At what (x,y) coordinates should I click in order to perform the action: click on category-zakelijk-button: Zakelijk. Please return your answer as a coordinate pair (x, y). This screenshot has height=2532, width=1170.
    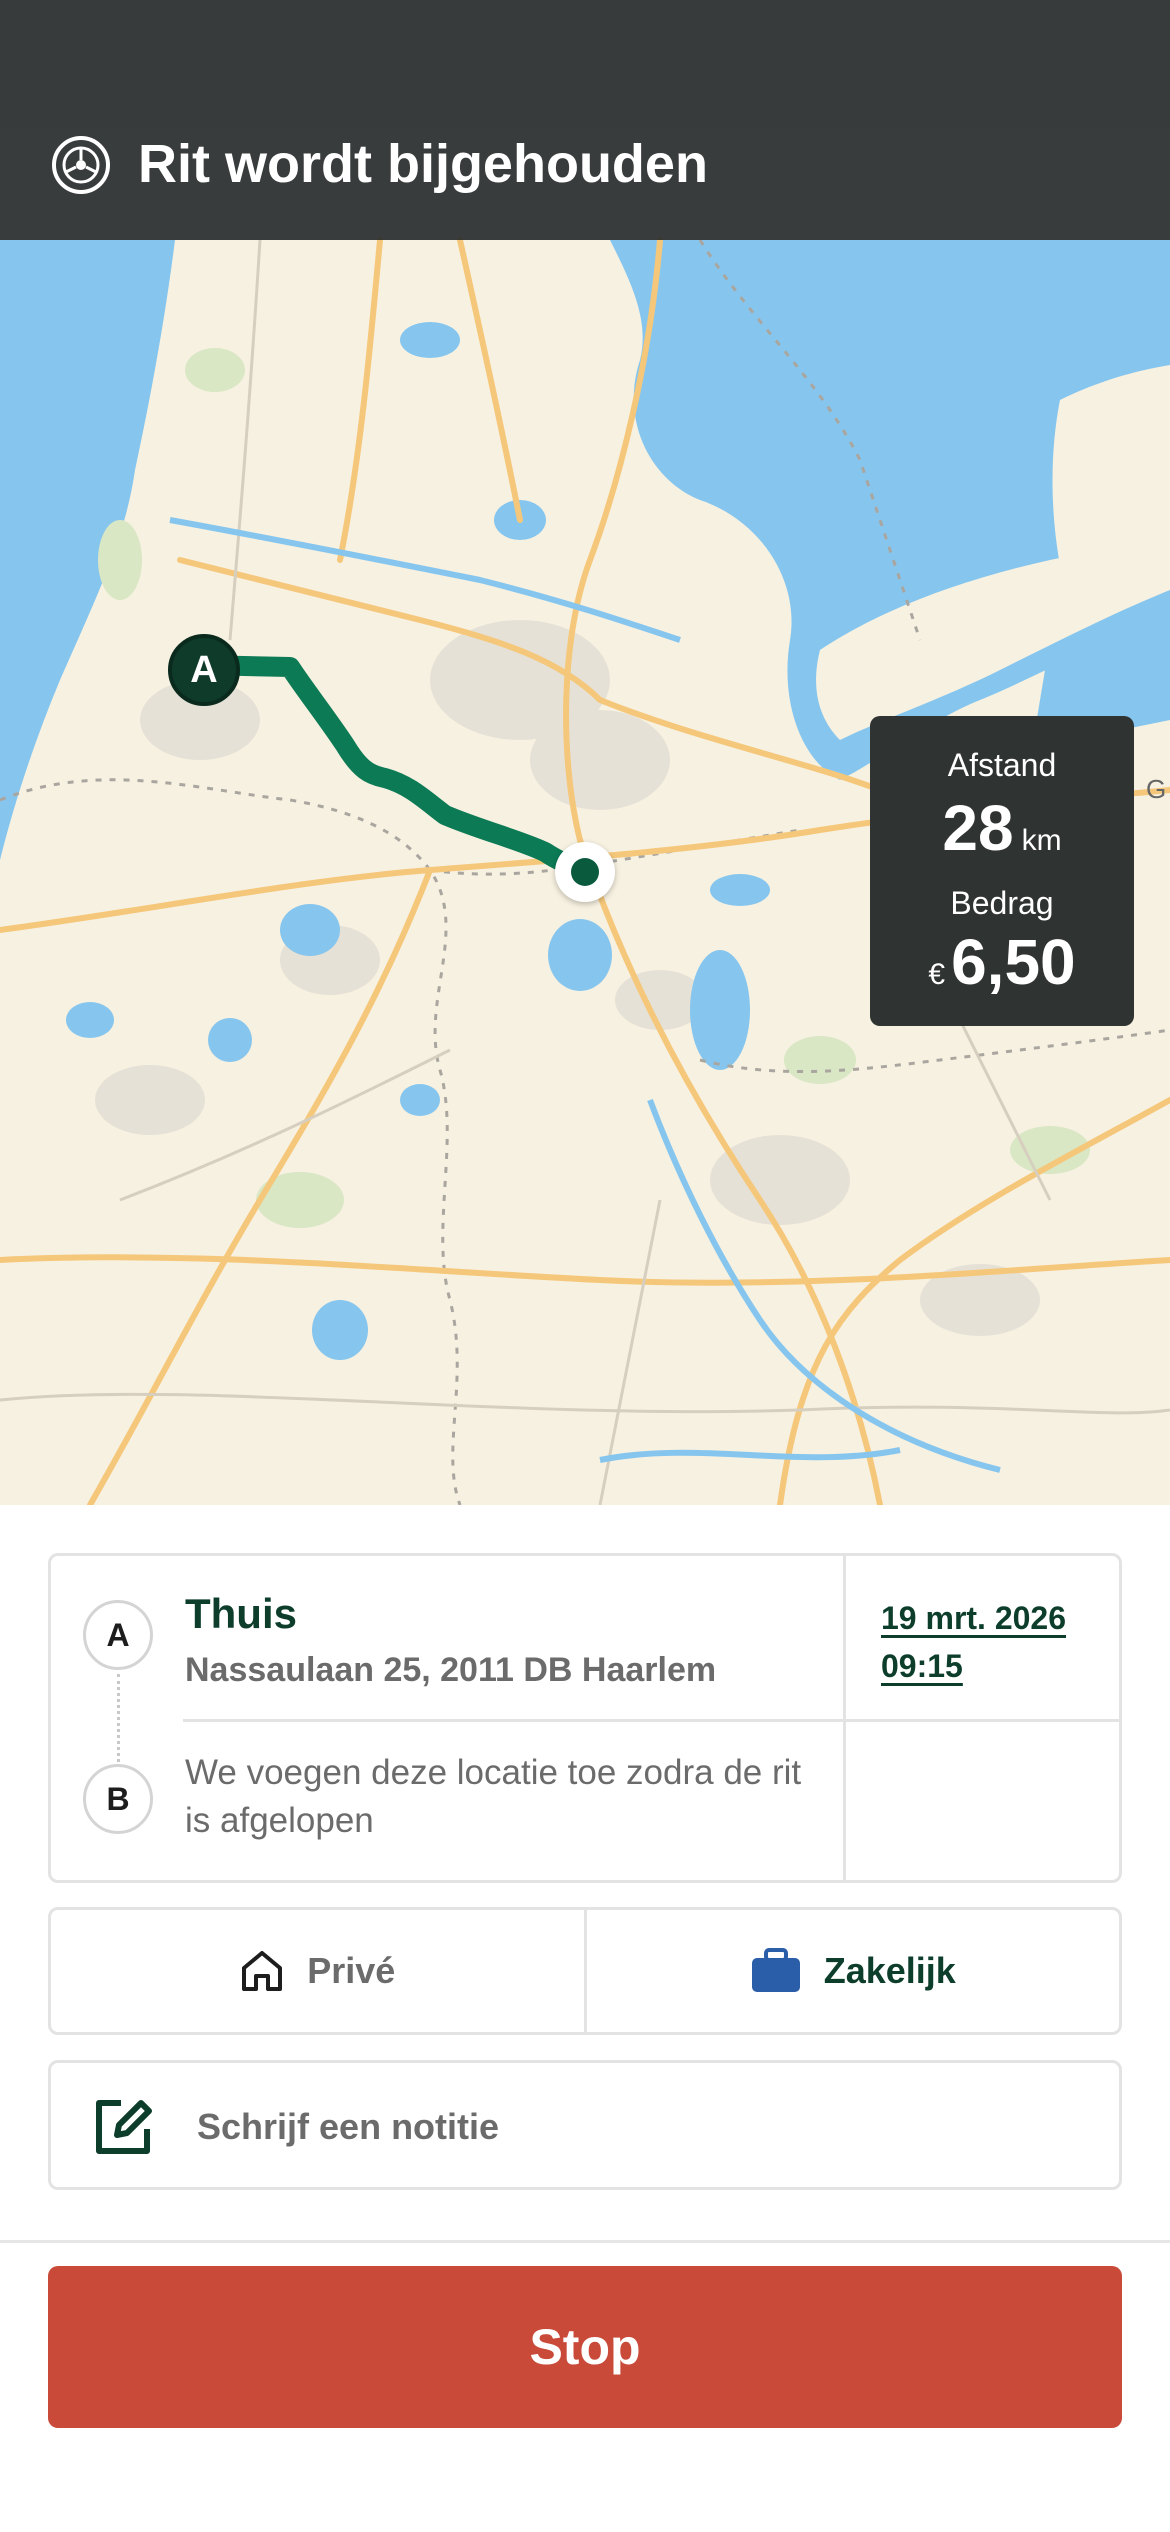
    Looking at the image, I should click on (851, 1971).